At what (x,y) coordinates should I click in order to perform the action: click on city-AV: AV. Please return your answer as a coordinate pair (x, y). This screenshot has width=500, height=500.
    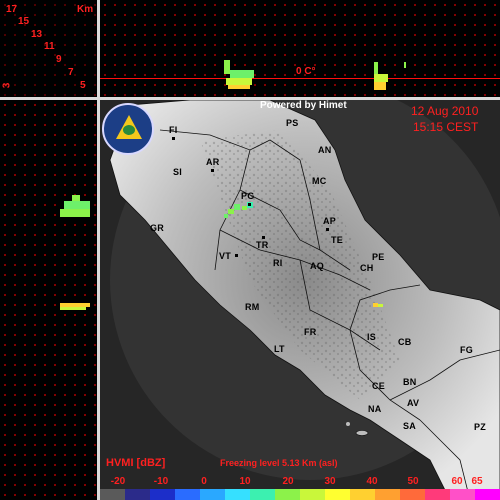
    Looking at the image, I should click on (413, 403).